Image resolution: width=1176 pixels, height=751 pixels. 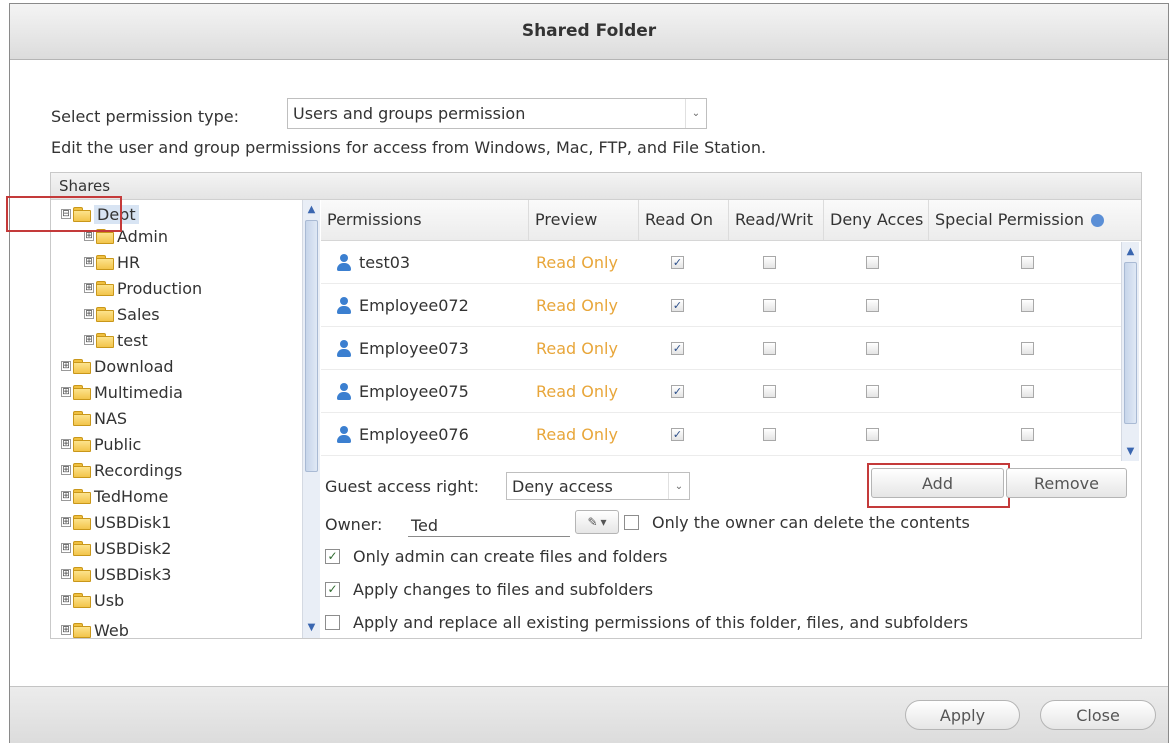 I want to click on admin-create-checkbox: ✓, so click(x=332, y=556).